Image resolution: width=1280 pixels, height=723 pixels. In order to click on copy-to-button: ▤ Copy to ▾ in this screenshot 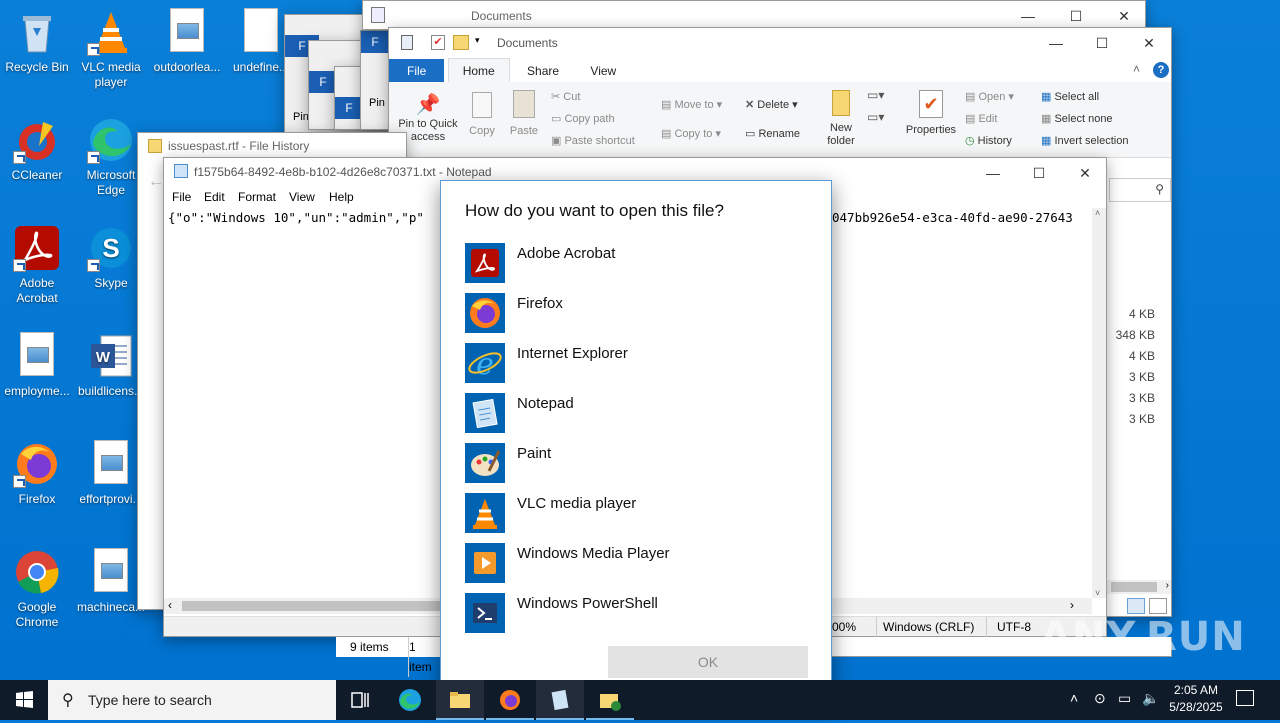, I will do `click(691, 133)`.